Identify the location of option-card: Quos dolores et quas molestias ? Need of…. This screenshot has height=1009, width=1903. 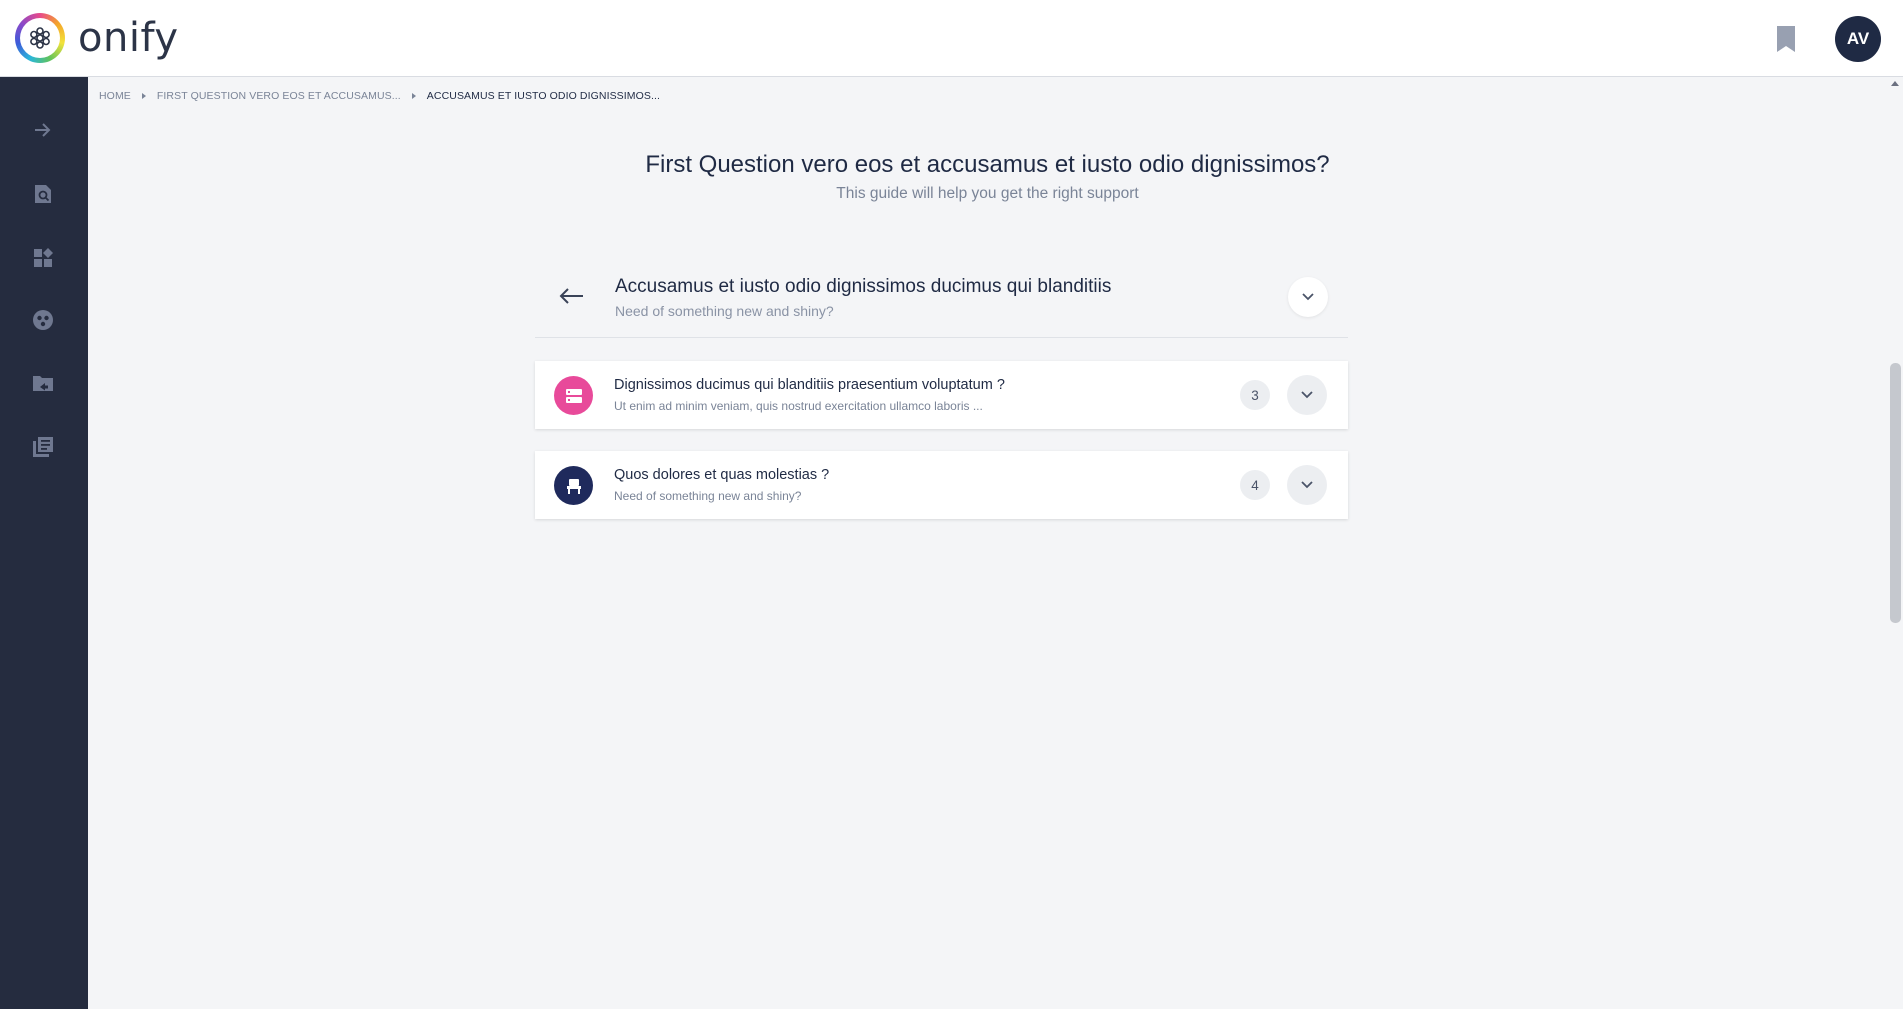
(941, 485).